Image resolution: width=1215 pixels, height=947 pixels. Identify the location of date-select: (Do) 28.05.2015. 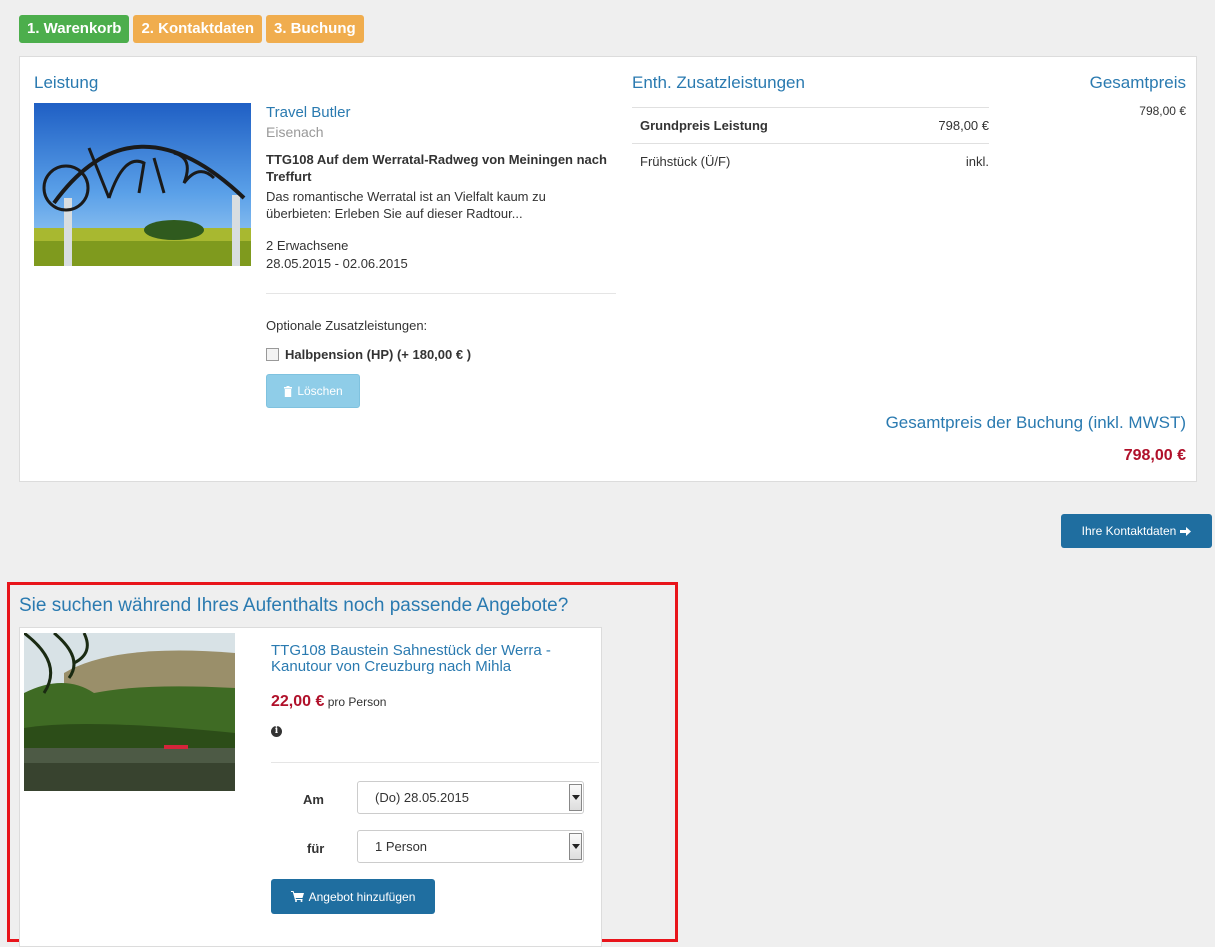
(470, 797).